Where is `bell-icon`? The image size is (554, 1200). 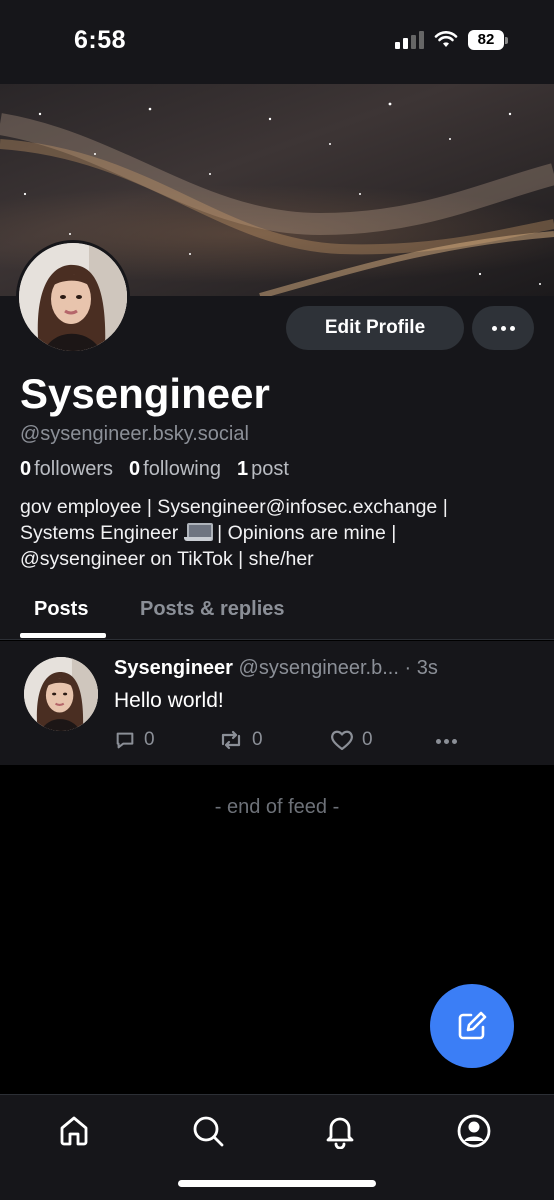
bell-icon is located at coordinates (340, 1133).